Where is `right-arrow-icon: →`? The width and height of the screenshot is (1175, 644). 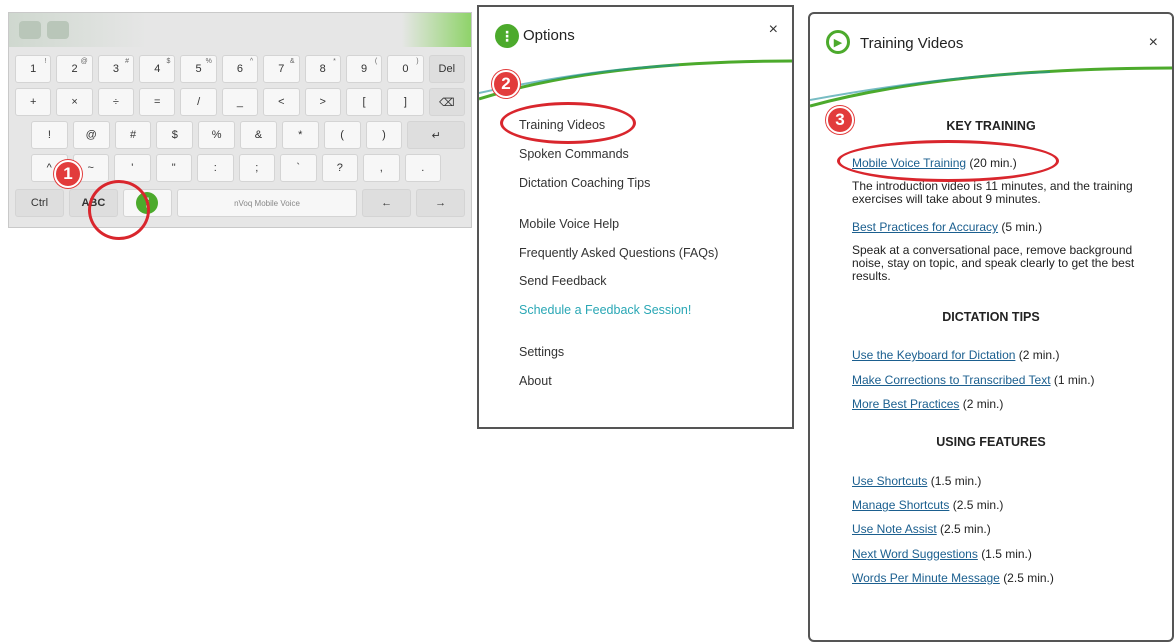
right-arrow-icon: → is located at coordinates (441, 203).